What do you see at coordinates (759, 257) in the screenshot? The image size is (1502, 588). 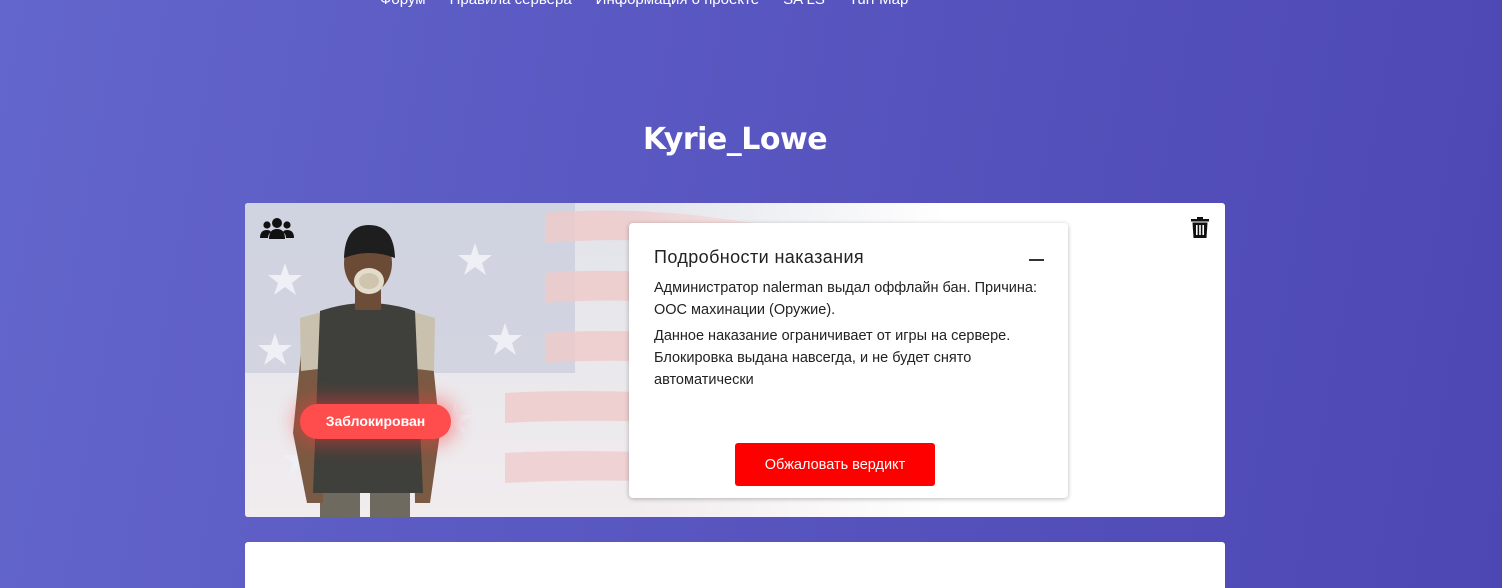 I see `punishment-details-title: Подробности наказания` at bounding box center [759, 257].